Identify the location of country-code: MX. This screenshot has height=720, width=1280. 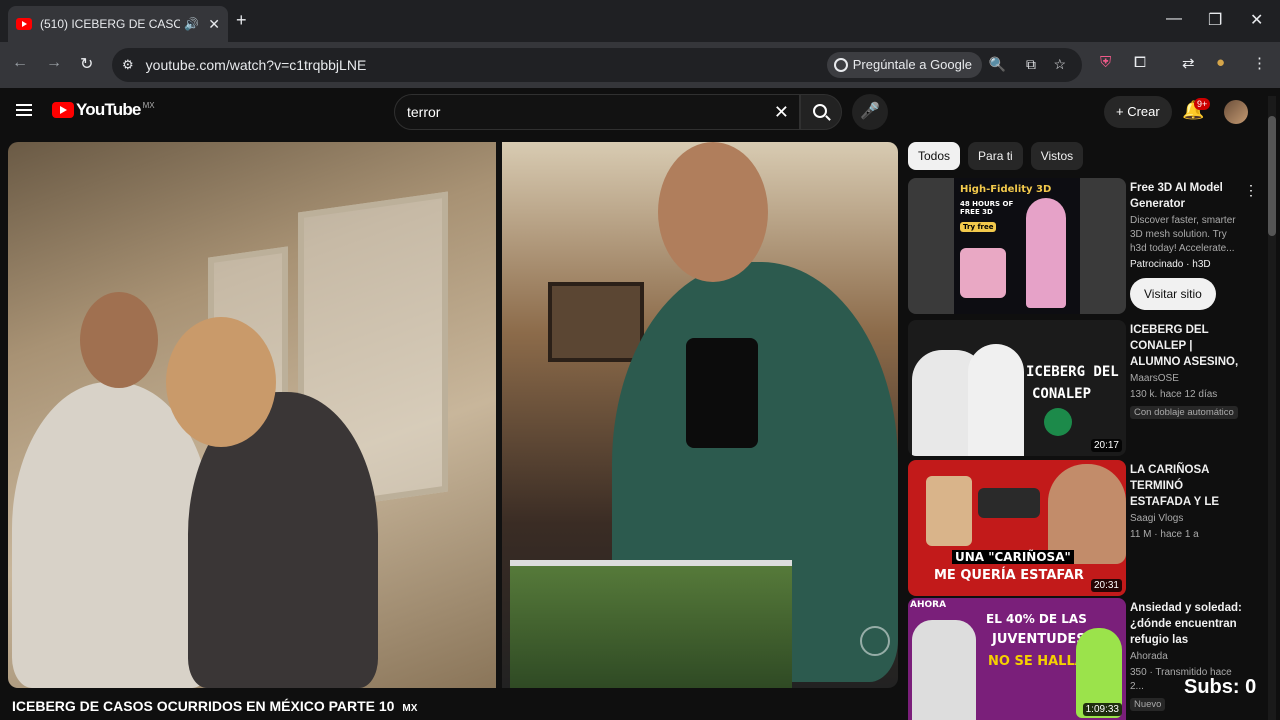
(148, 105).